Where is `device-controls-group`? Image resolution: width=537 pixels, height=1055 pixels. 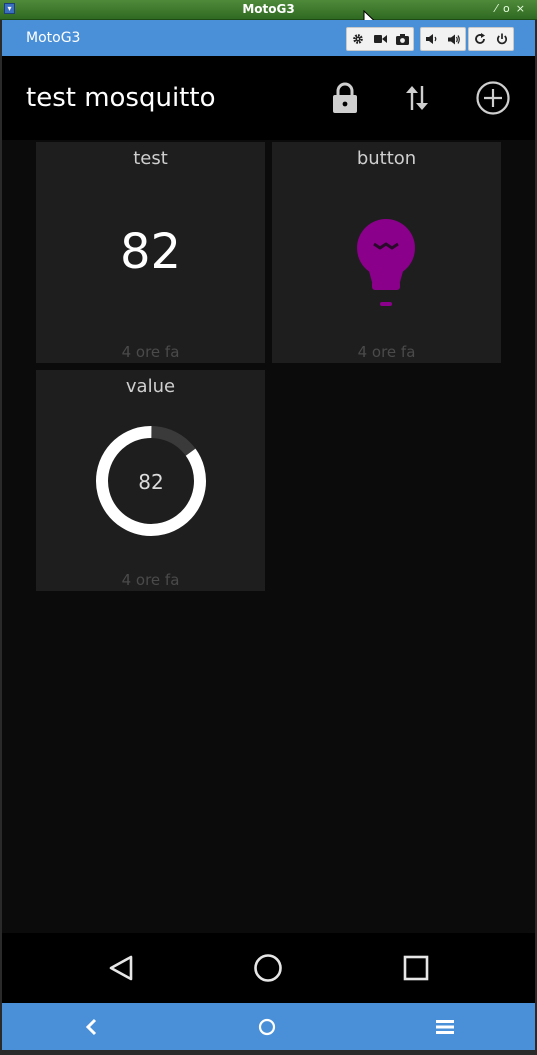 device-controls-group is located at coordinates (491, 39).